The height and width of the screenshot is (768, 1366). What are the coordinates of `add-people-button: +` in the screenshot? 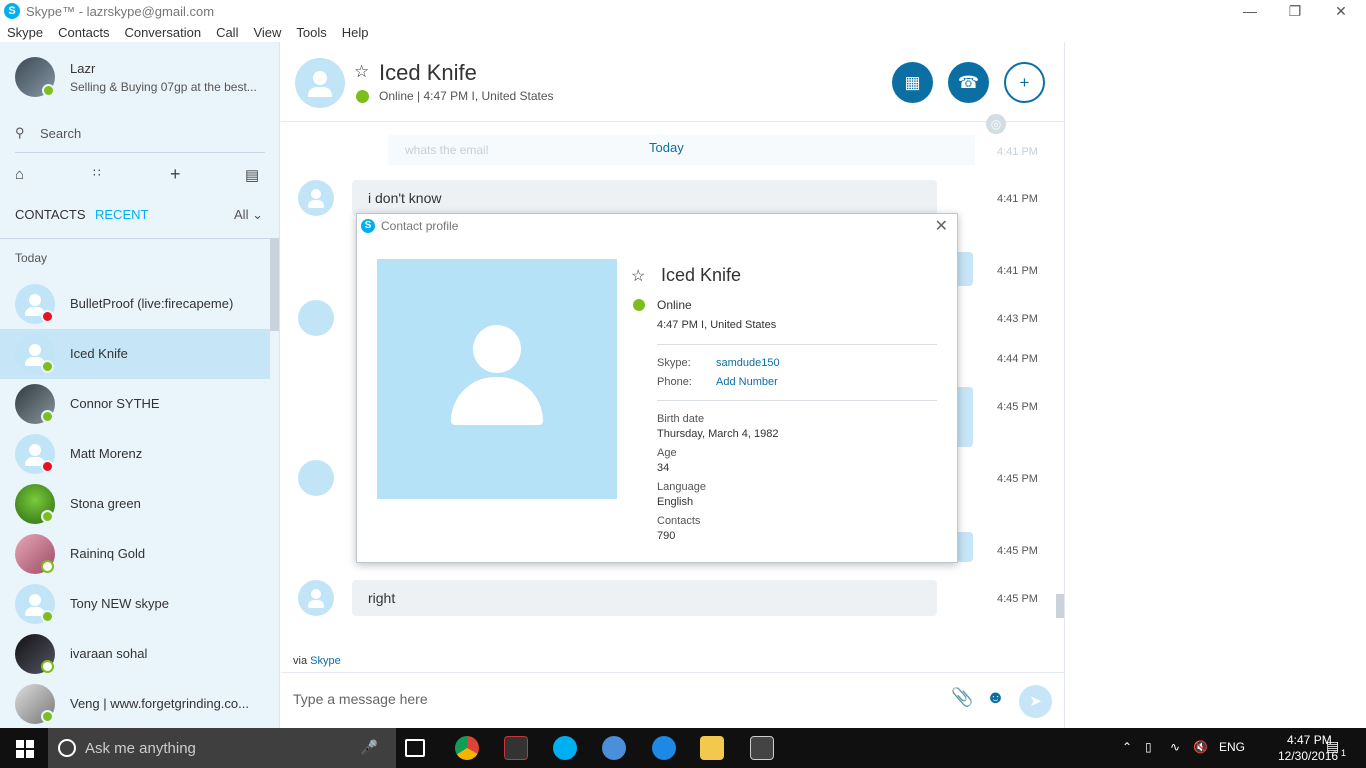 It's located at (1024, 82).